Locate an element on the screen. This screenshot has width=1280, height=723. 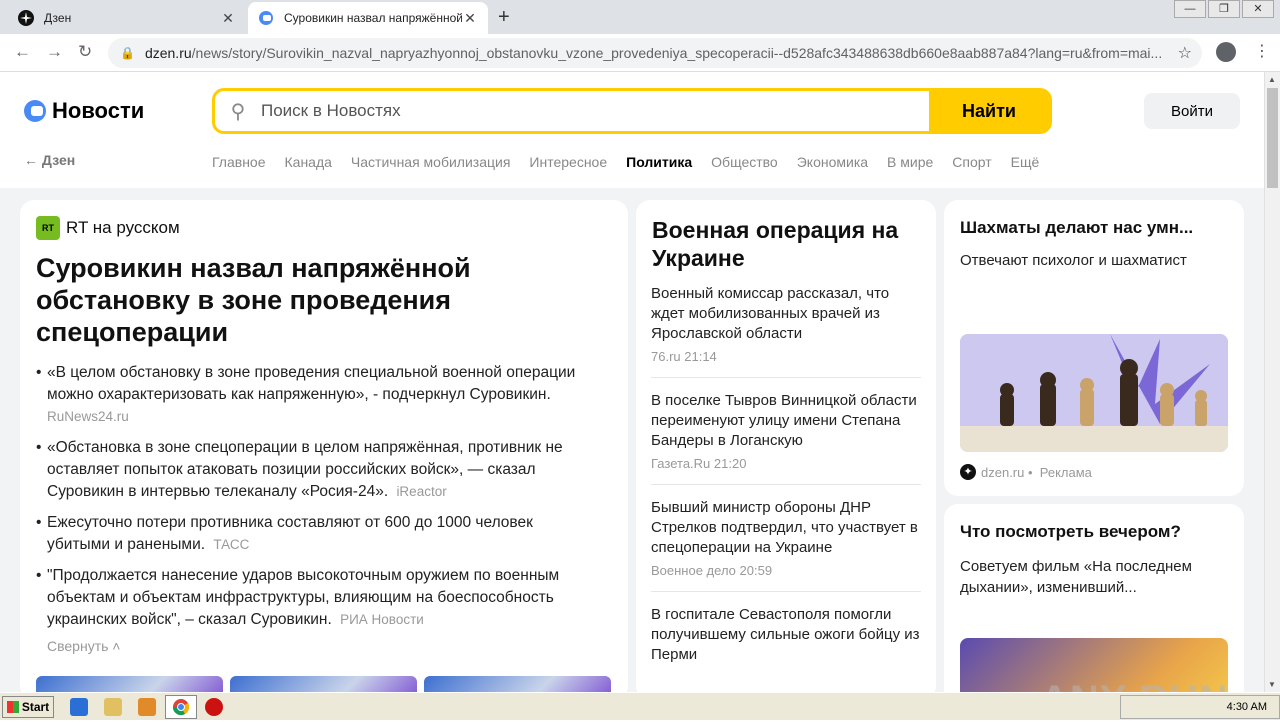
tab-dzen: Дзен ✕ is located at coordinates (127, 18).